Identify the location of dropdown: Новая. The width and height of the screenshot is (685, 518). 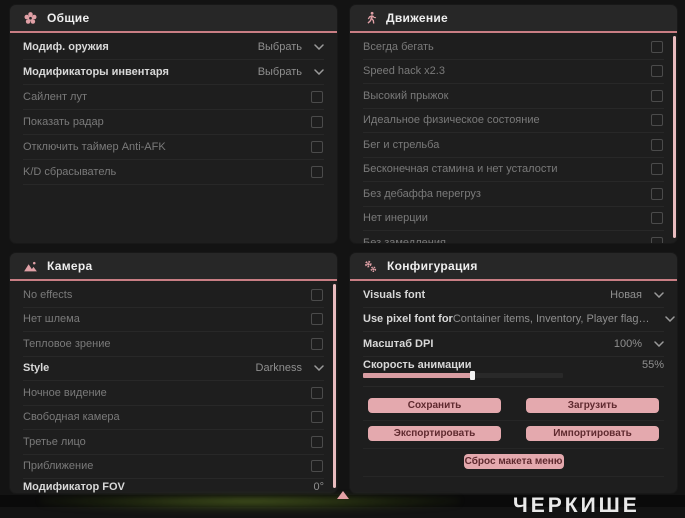
(637, 295).